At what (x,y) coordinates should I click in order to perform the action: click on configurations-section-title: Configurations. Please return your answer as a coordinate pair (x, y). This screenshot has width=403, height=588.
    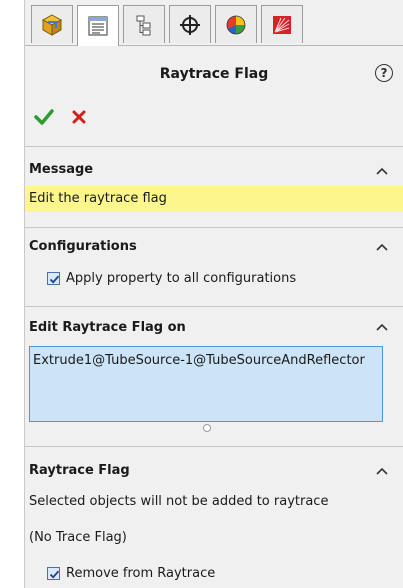
    Looking at the image, I should click on (83, 246).